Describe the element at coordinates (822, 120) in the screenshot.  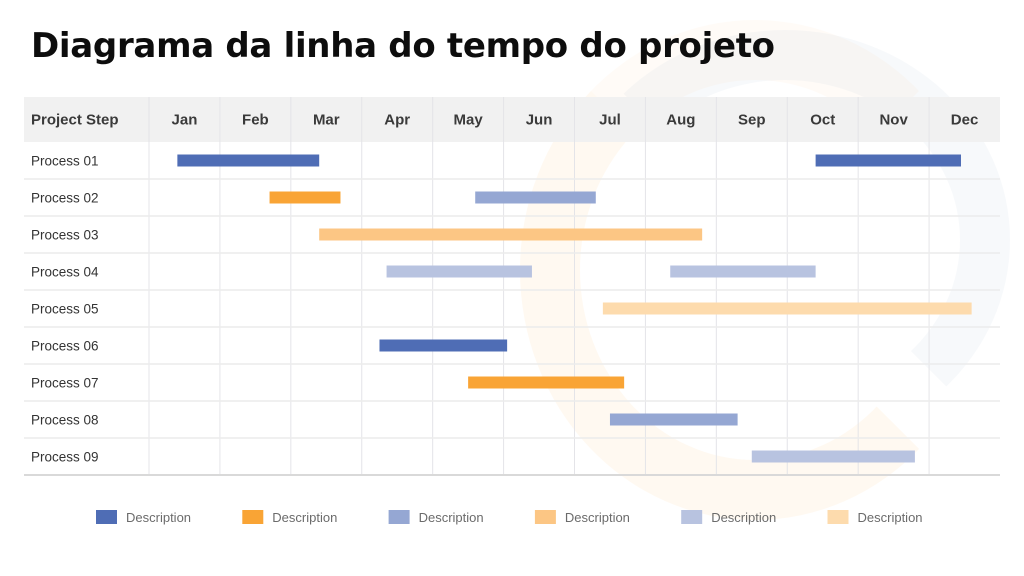
I see `month-label-oct: Oct` at that location.